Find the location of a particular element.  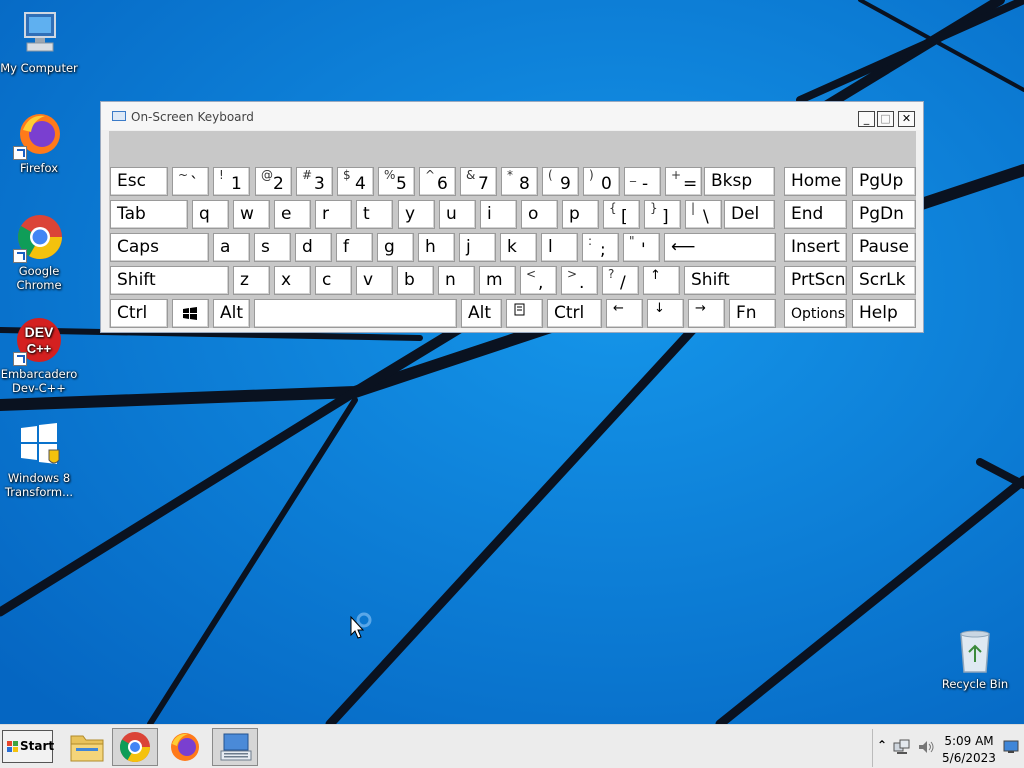

key-insert: Insert is located at coordinates (815, 247).